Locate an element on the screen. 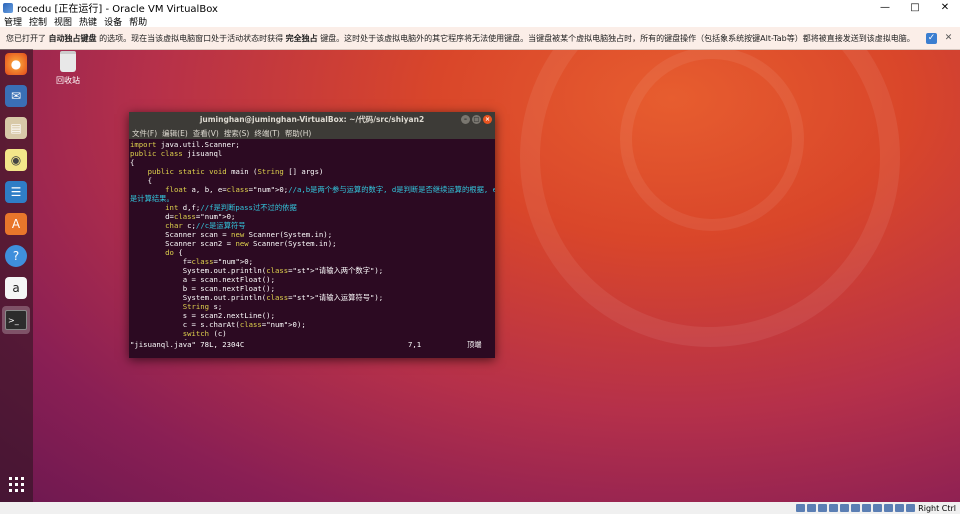  display-icon is located at coordinates (867, 508).